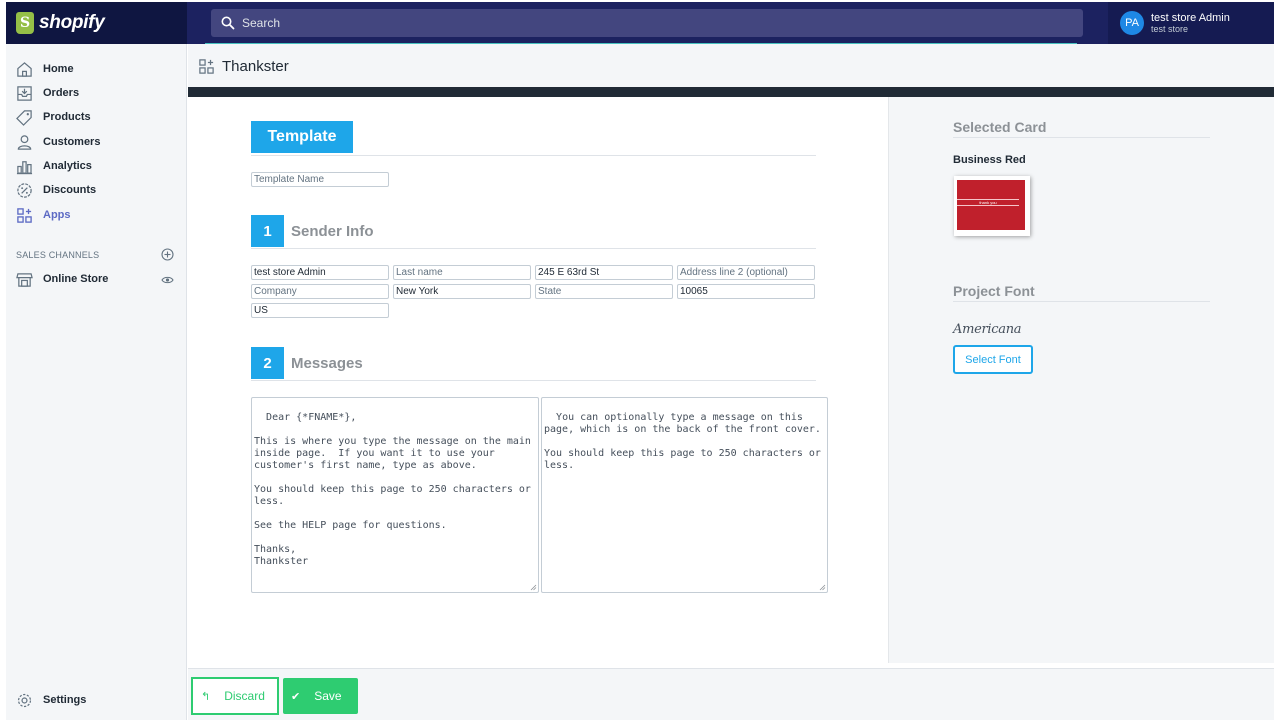 The image size is (1280, 720). What do you see at coordinates (24, 117) in the screenshot?
I see `tag-icon` at bounding box center [24, 117].